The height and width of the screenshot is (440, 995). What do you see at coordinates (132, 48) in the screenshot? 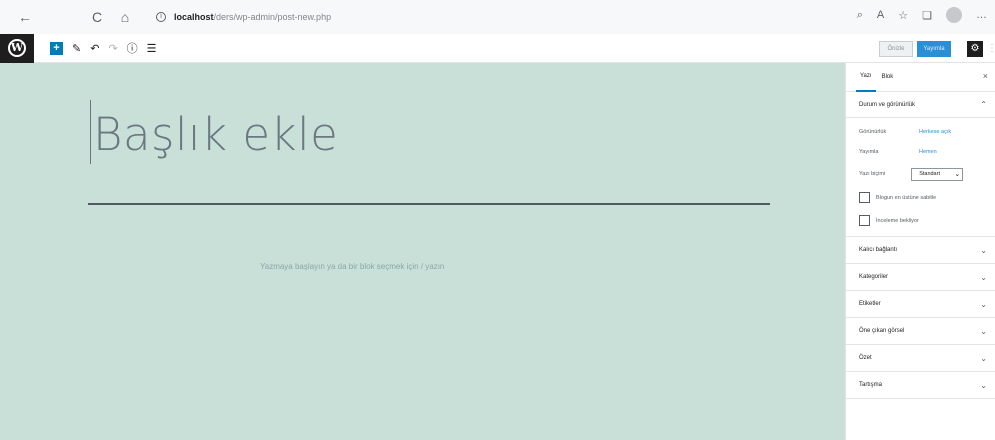
I see `info-icon: ⓘ` at bounding box center [132, 48].